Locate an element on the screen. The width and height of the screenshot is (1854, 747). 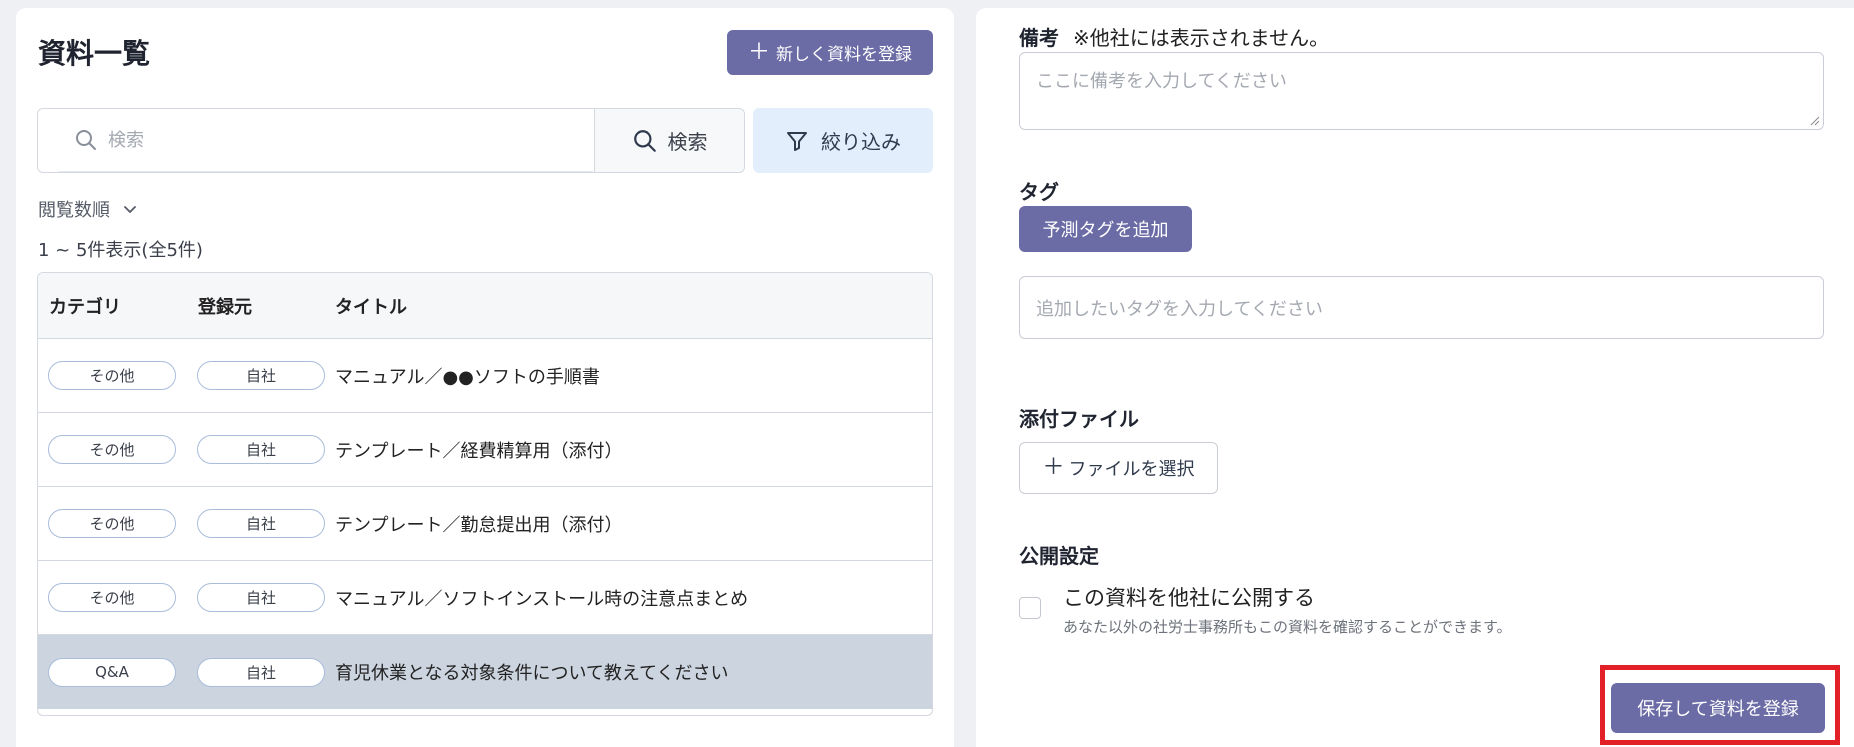
table-row: その他 自社 テンプレート／経費精算用（添付） is located at coordinates (485, 450).